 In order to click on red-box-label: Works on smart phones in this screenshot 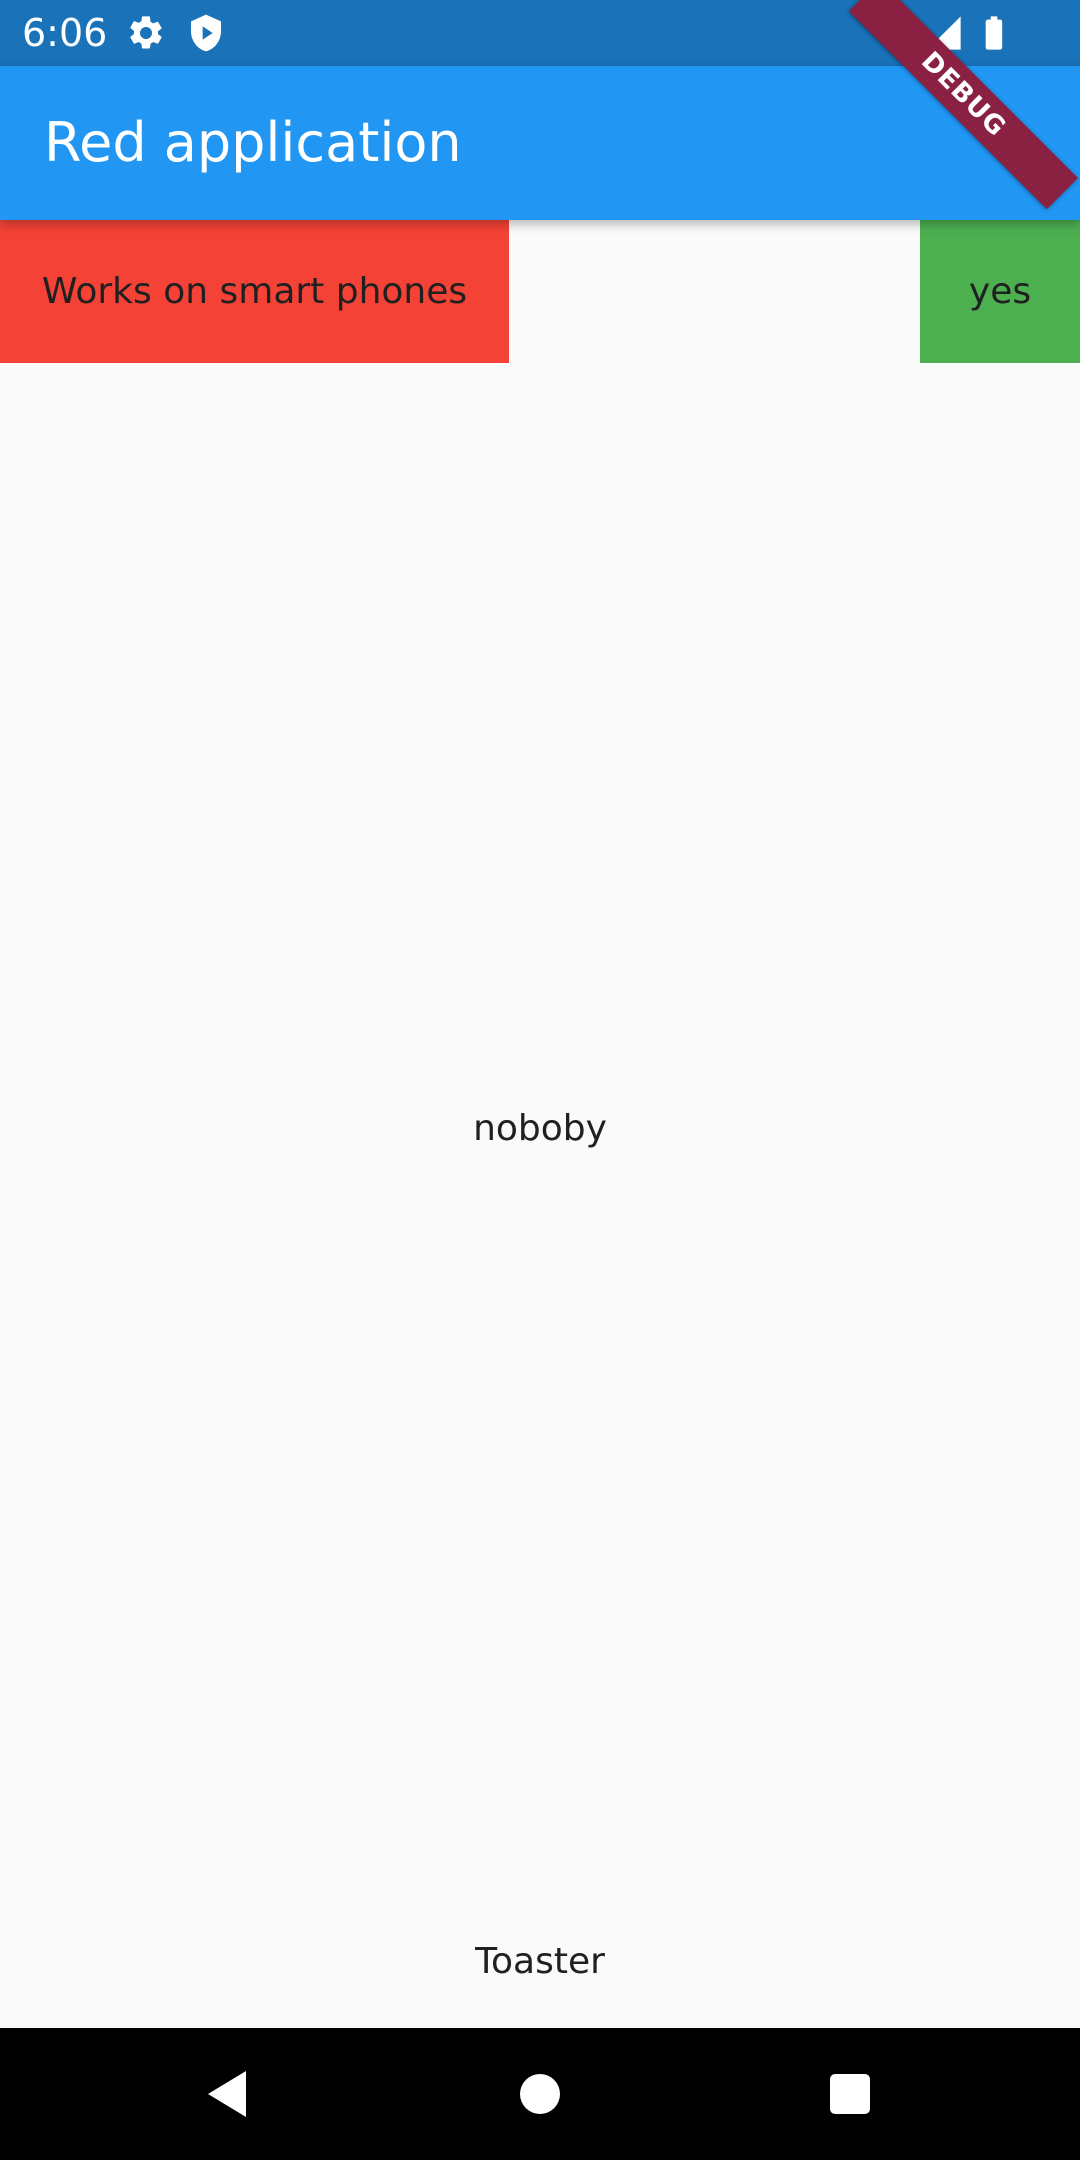, I will do `click(254, 291)`.